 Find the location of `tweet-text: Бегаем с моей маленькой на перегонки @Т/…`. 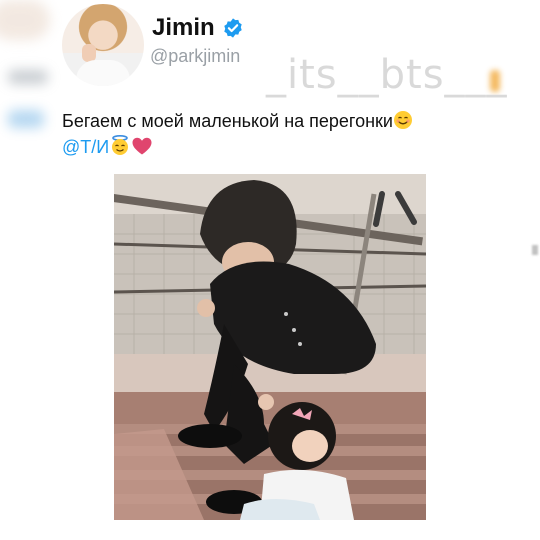

tweet-text: Бегаем с моей маленькой на перегонки @Т/… is located at coordinates (272, 134).